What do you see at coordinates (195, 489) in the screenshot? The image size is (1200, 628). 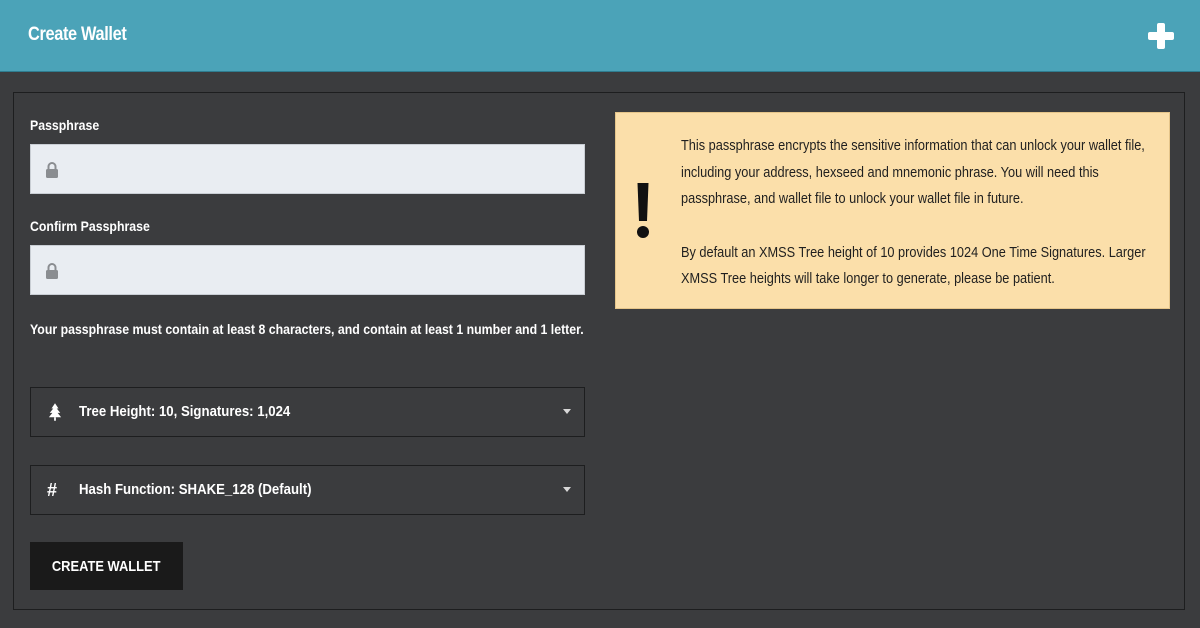 I see `hash-function-value: Hash Function: SHAKE_128 (Default)` at bounding box center [195, 489].